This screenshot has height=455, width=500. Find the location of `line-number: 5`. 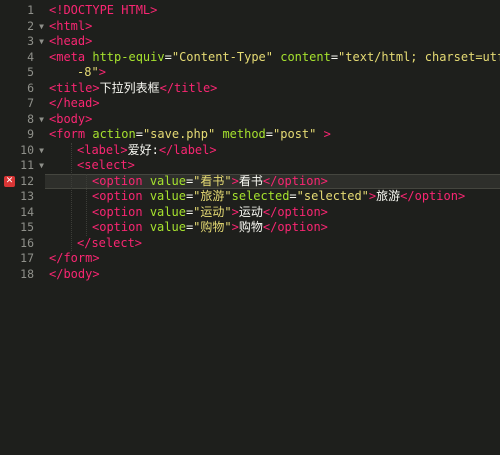

line-number: 5 is located at coordinates (30, 72).